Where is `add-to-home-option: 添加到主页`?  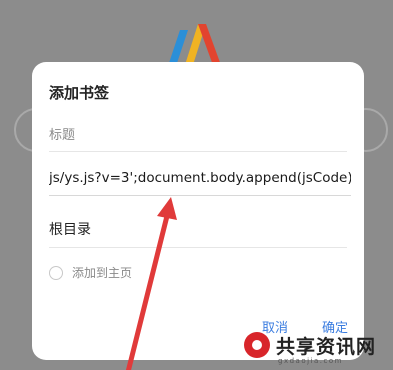 add-to-home-option: 添加到主页 is located at coordinates (90, 272).